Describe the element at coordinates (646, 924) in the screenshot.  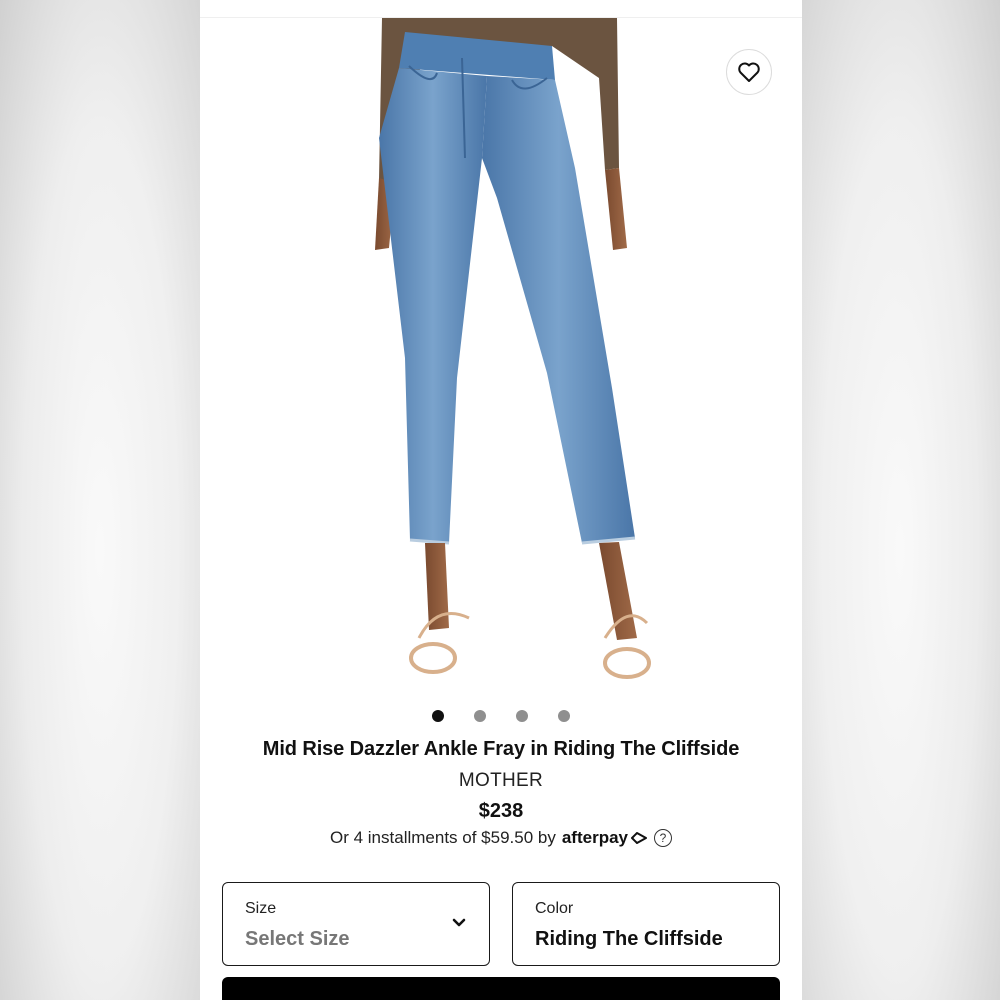
I see `color-select: Color Riding The Cliffside` at that location.